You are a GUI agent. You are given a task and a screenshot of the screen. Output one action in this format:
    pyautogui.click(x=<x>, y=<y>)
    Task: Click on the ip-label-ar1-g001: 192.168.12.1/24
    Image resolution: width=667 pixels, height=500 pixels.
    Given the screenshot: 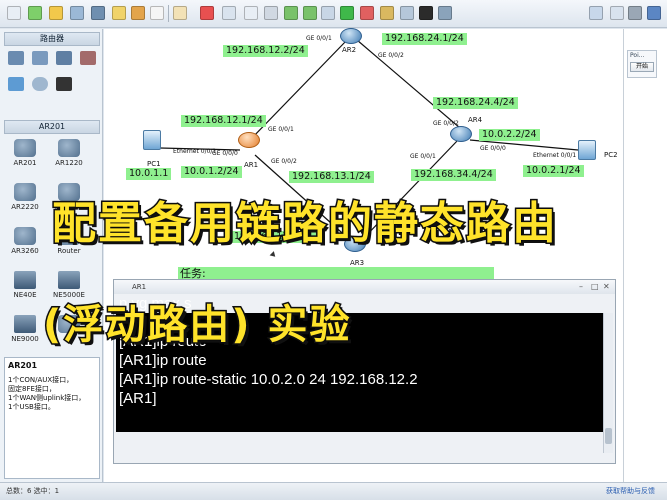 What is the action you would take?
    pyautogui.click(x=223, y=121)
    